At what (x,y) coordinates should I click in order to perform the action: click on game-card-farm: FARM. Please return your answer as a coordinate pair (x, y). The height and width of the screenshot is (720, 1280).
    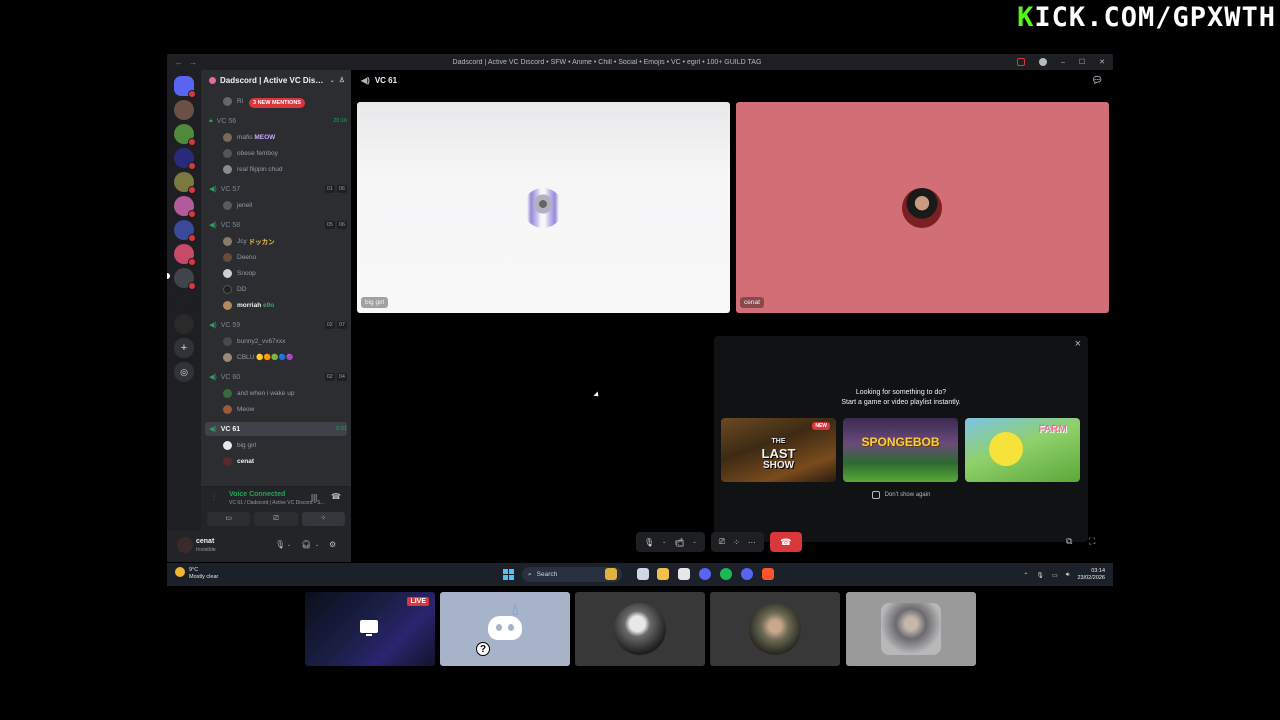
    Looking at the image, I should click on (1022, 450).